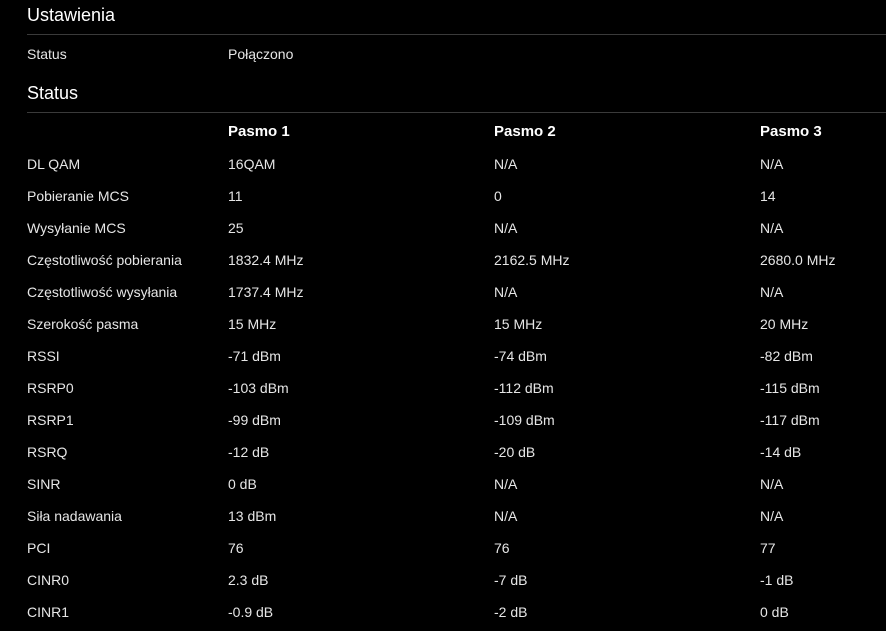 Image resolution: width=886 pixels, height=631 pixels. What do you see at coordinates (498, 196) in the screenshot?
I see `band-2-value: 0` at bounding box center [498, 196].